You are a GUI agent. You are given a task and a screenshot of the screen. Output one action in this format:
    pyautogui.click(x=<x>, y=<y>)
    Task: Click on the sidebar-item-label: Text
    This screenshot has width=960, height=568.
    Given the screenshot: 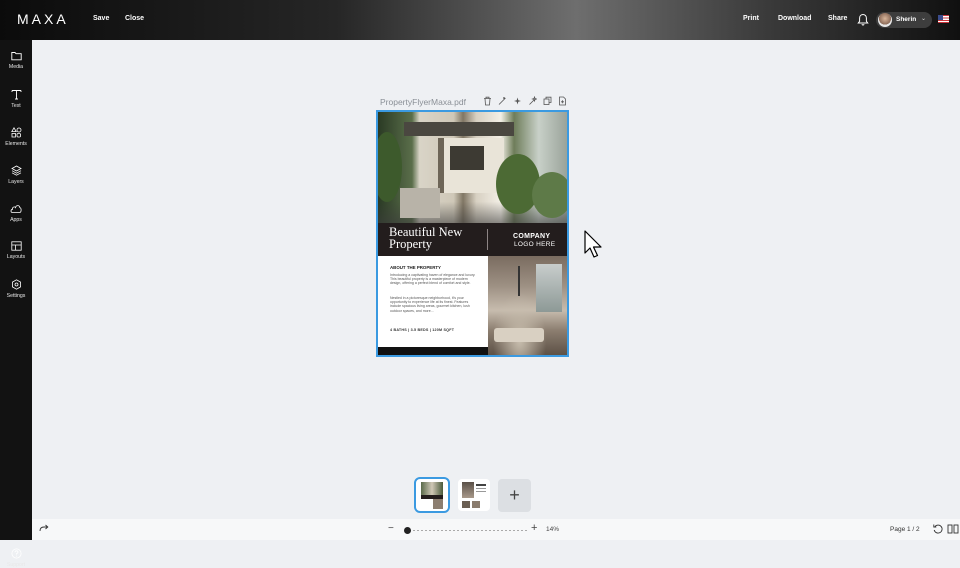 What is the action you would take?
    pyautogui.click(x=16, y=106)
    